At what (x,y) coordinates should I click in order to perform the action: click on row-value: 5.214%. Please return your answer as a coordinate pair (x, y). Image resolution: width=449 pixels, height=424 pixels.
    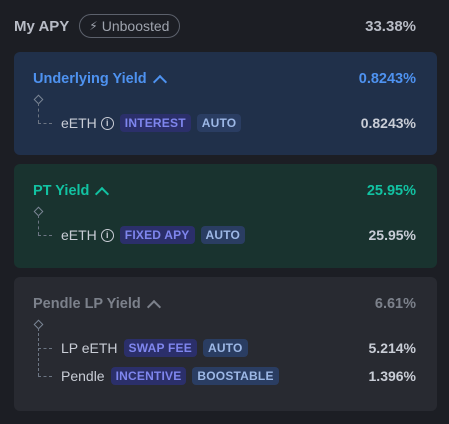
    Looking at the image, I should click on (392, 348).